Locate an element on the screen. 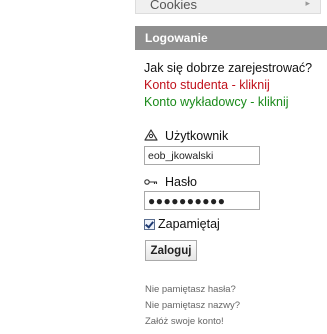  register-question: Jak się dobrze zarejestrować? is located at coordinates (228, 68).